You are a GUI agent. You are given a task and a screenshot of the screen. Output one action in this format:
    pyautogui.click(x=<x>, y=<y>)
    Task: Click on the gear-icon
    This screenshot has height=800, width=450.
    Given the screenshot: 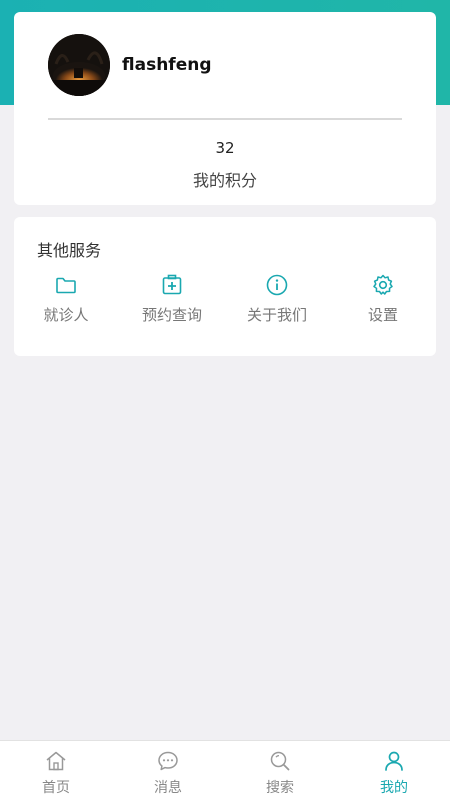 What is the action you would take?
    pyautogui.click(x=383, y=284)
    